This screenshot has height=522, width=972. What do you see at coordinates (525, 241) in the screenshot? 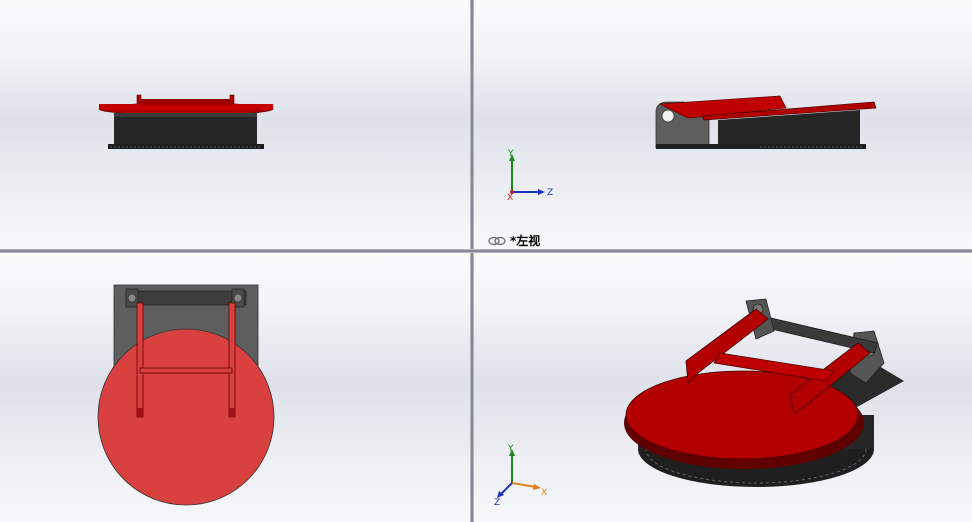
I see `view-name-text: *左视` at bounding box center [525, 241].